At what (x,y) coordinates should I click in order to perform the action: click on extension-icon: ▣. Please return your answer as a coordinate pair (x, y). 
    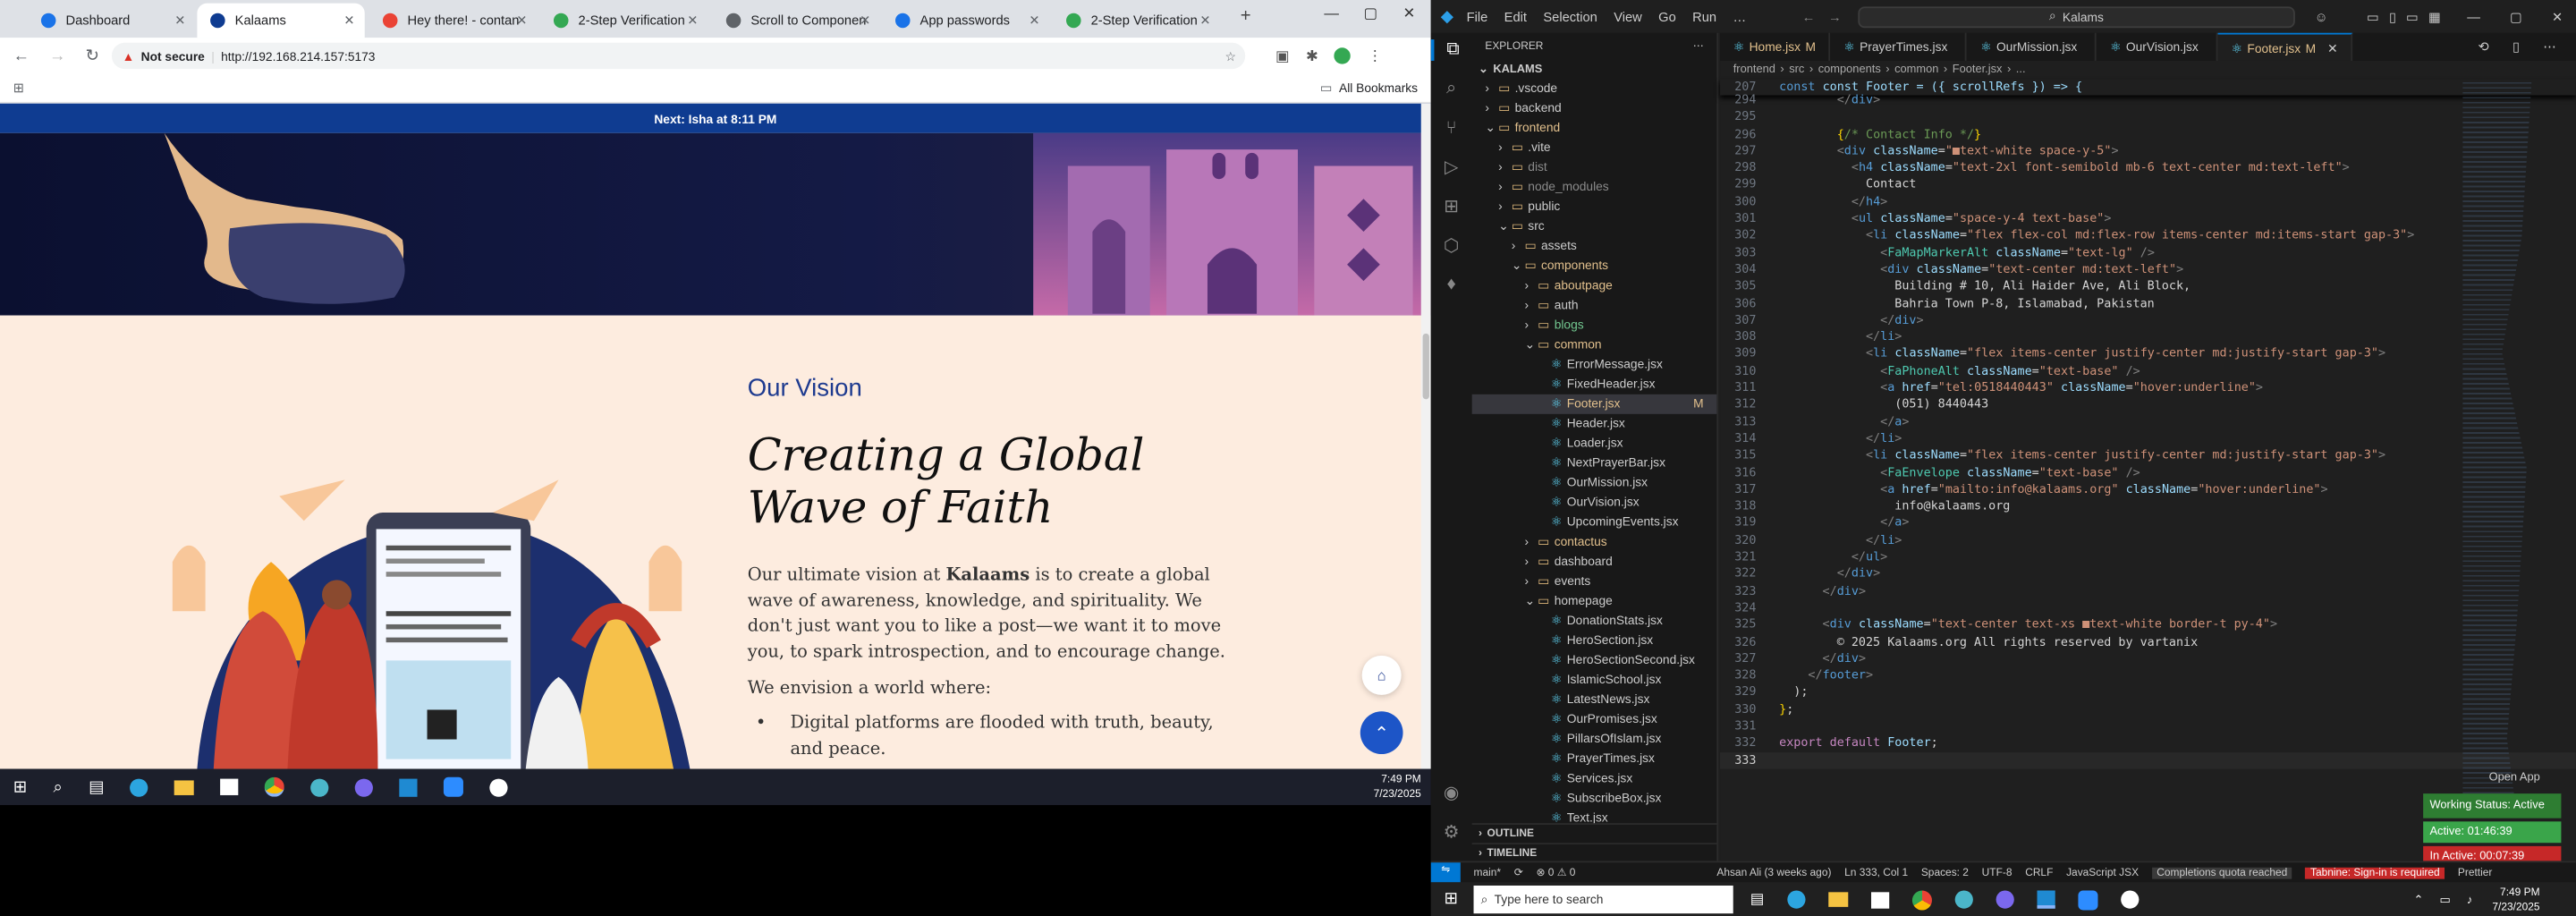
    Looking at the image, I should click on (1282, 55).